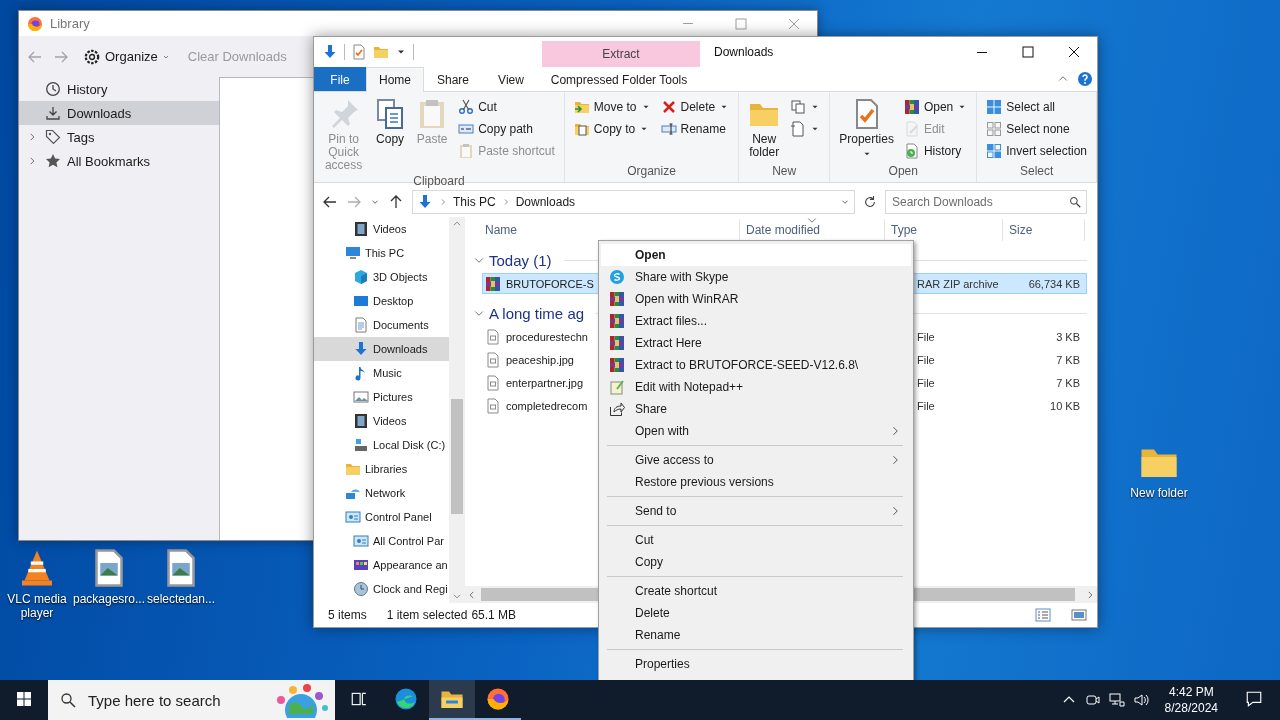  I want to click on status-text: 65.1 MB, so click(494, 615).